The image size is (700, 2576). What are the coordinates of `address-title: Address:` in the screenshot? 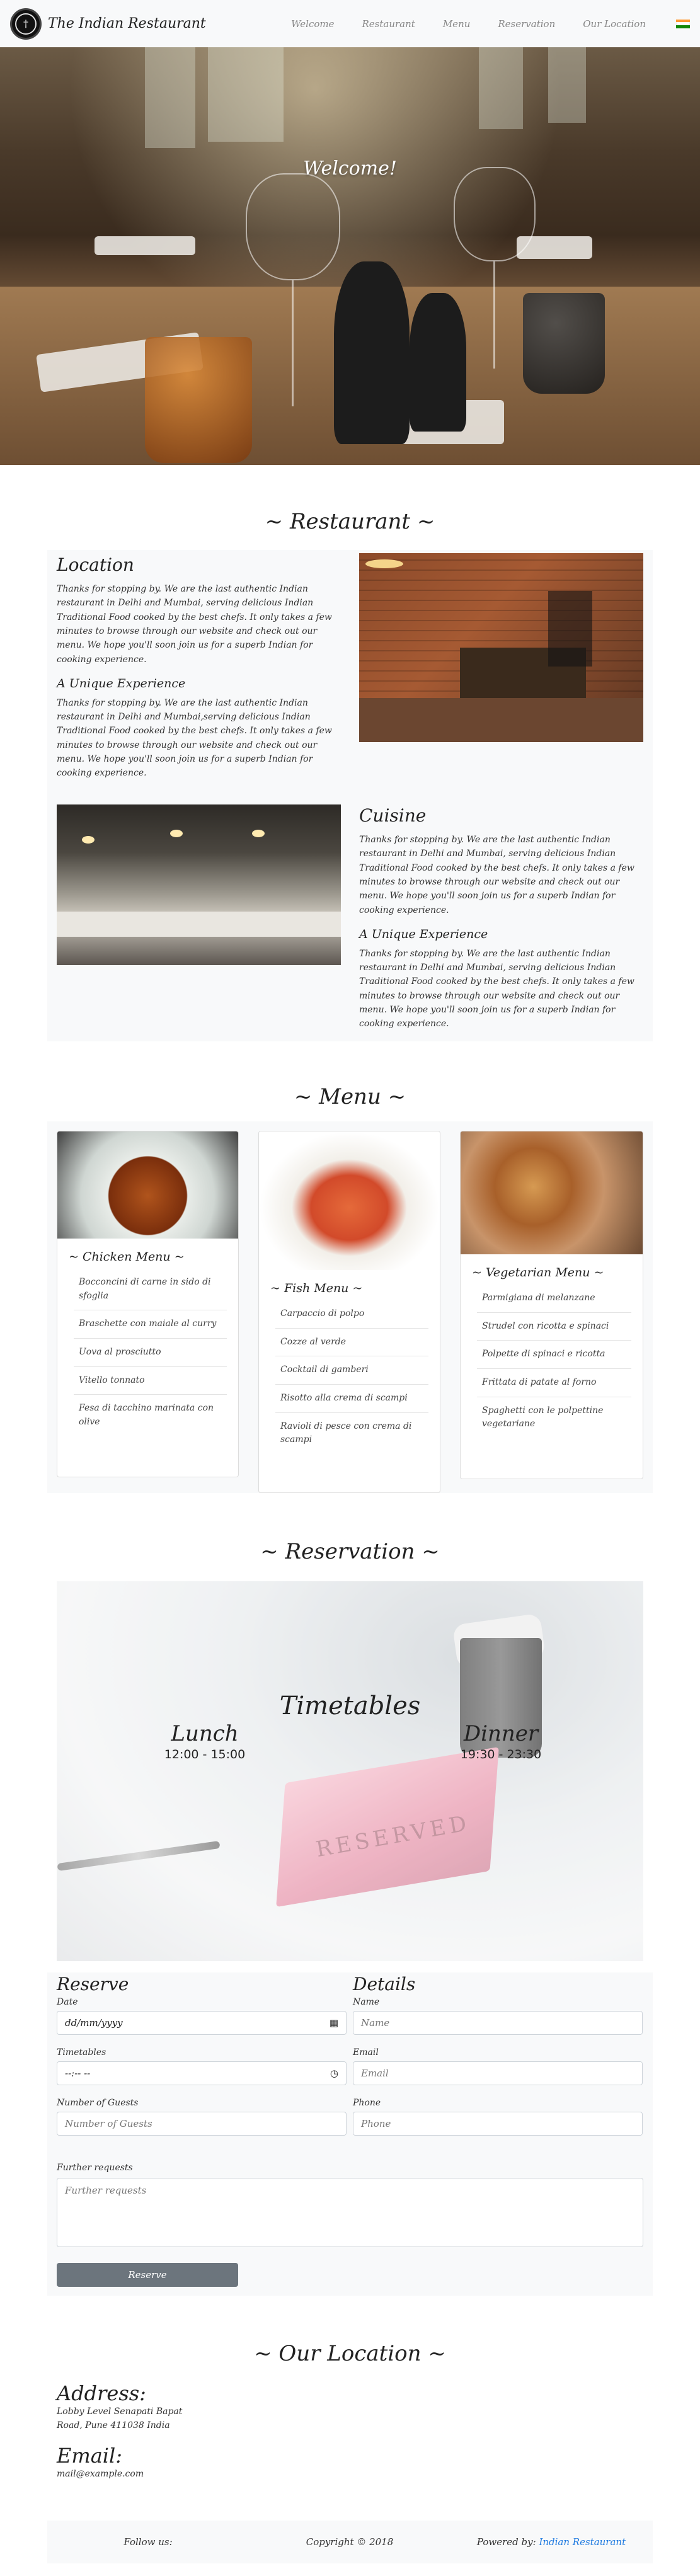 It's located at (101, 2393).